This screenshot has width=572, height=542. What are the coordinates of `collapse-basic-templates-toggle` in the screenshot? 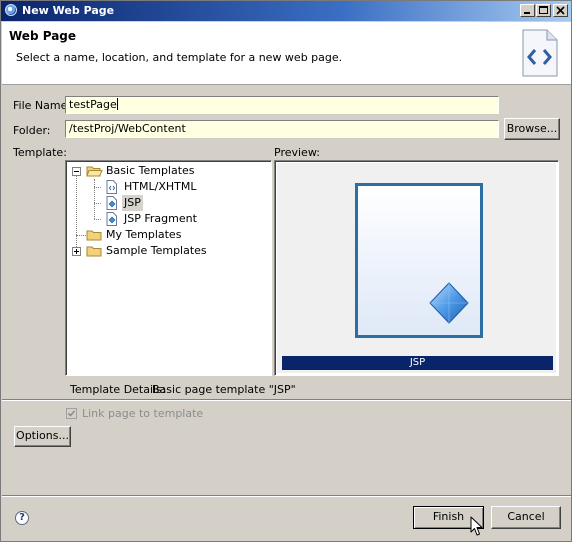 It's located at (76, 171).